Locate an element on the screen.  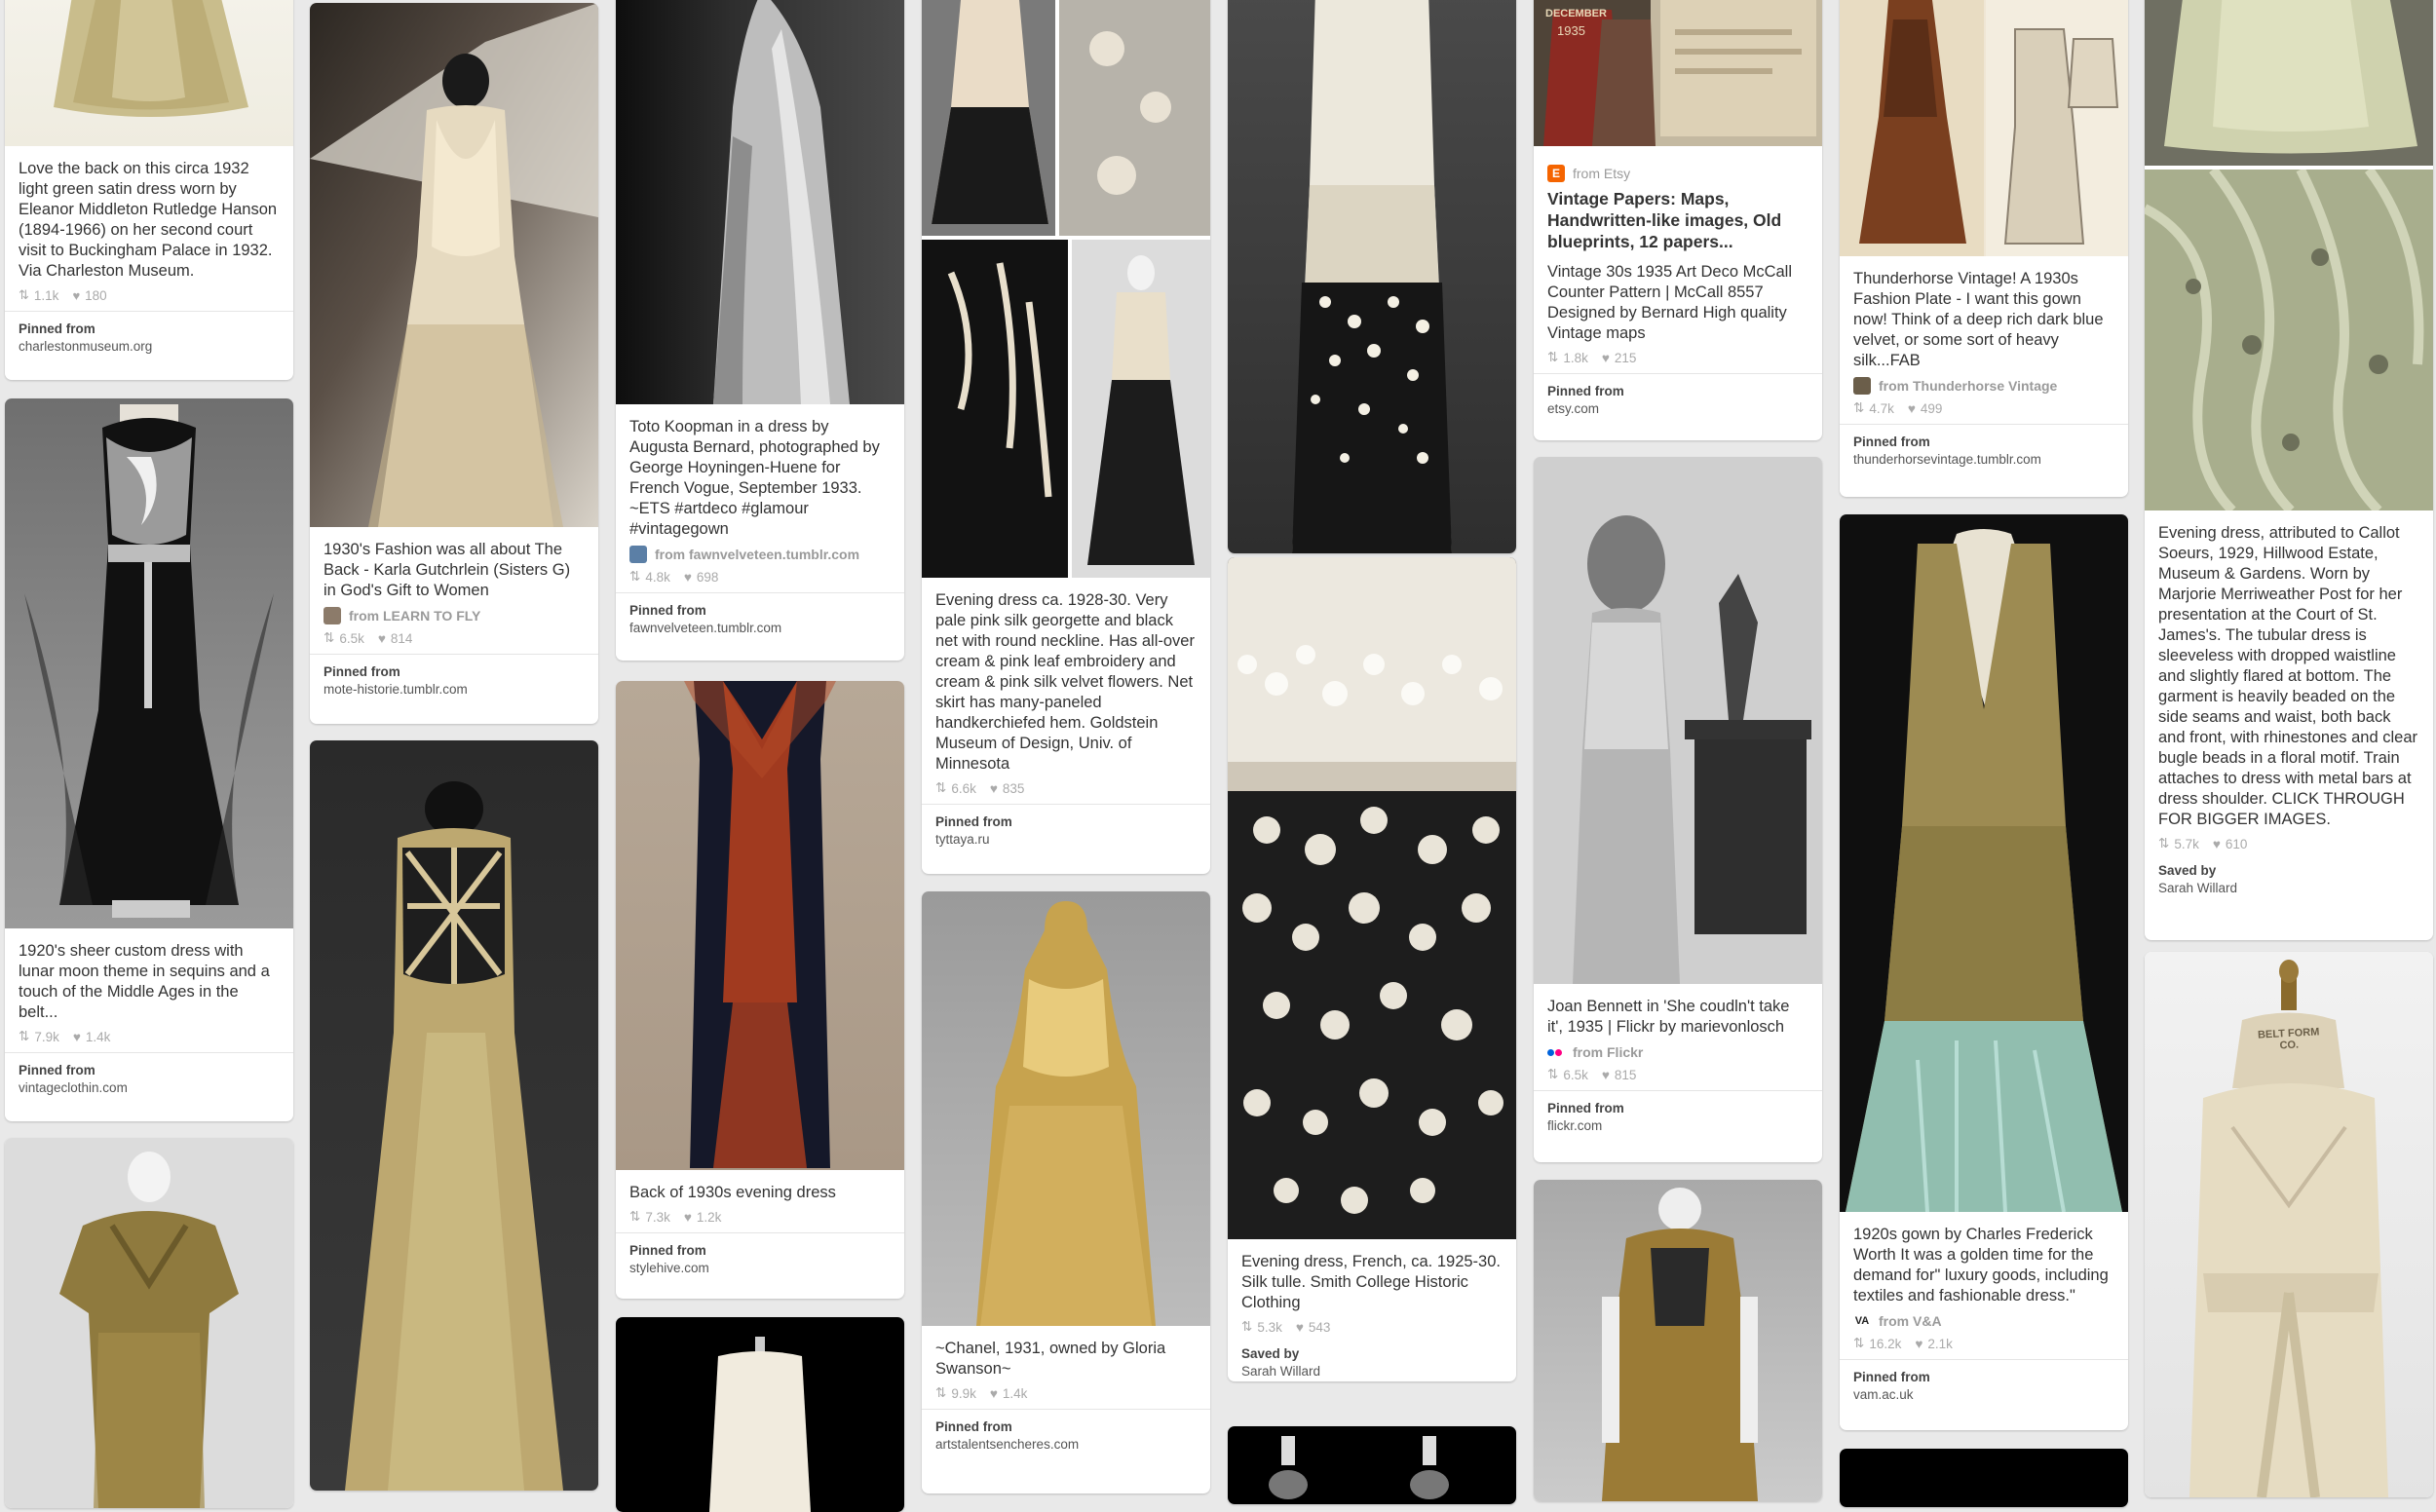
attribution-link: flickr.com is located at coordinates (1677, 1125).